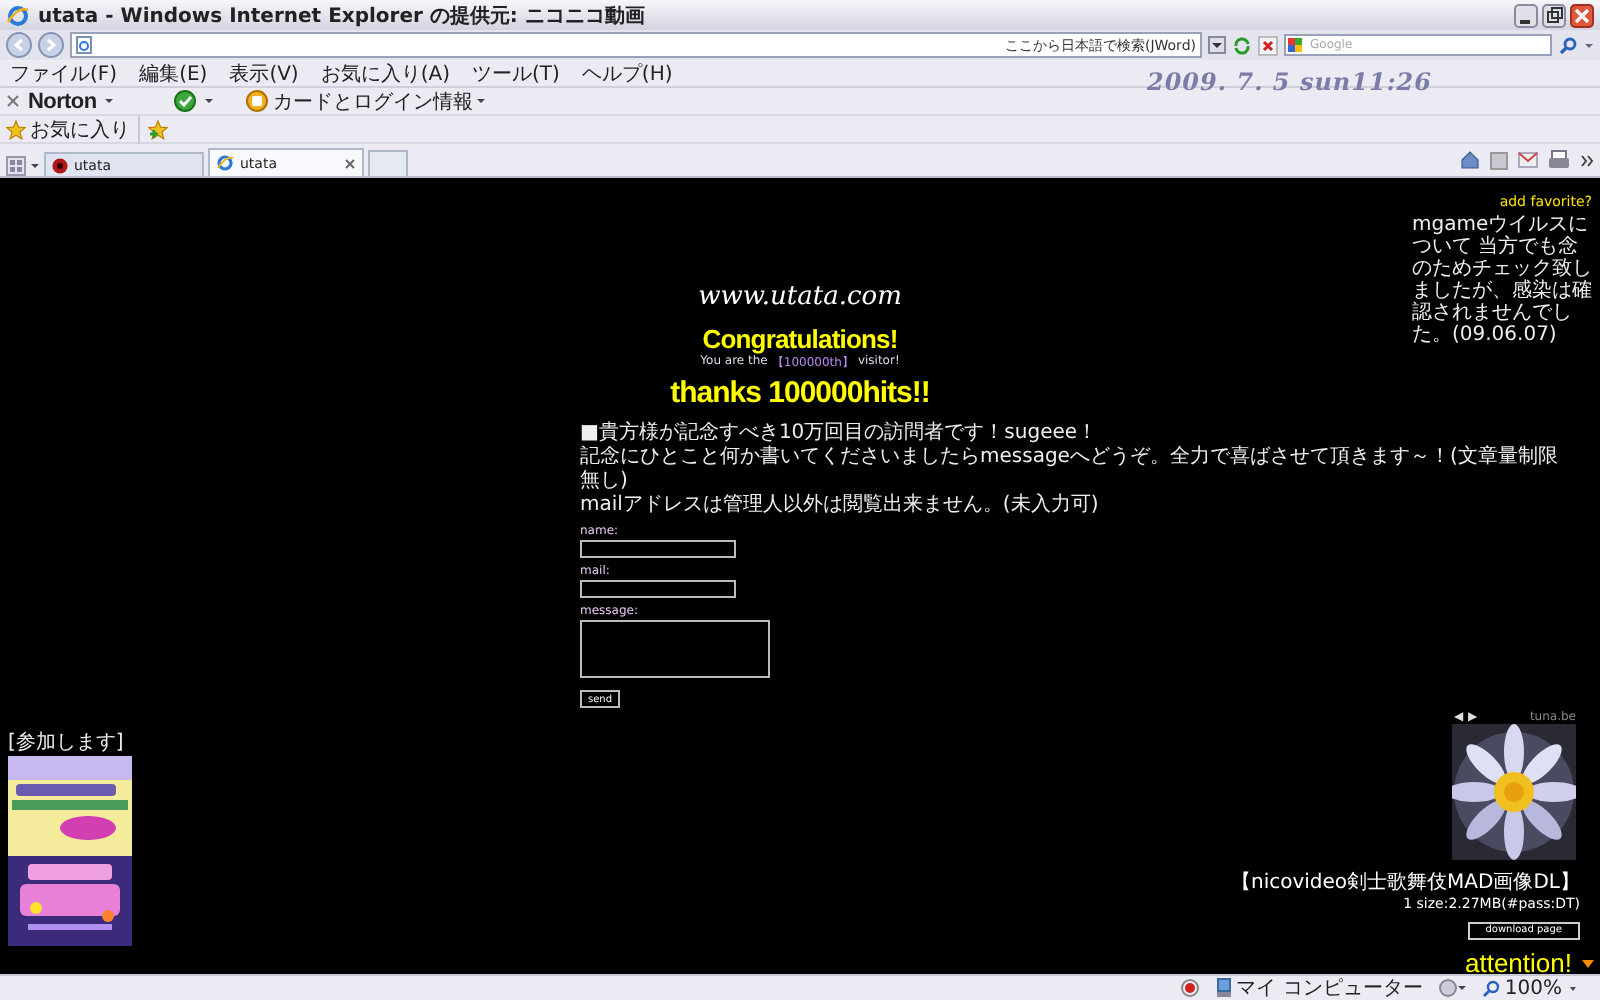 The image size is (1600, 1000). I want to click on stop-icon, so click(1268, 45).